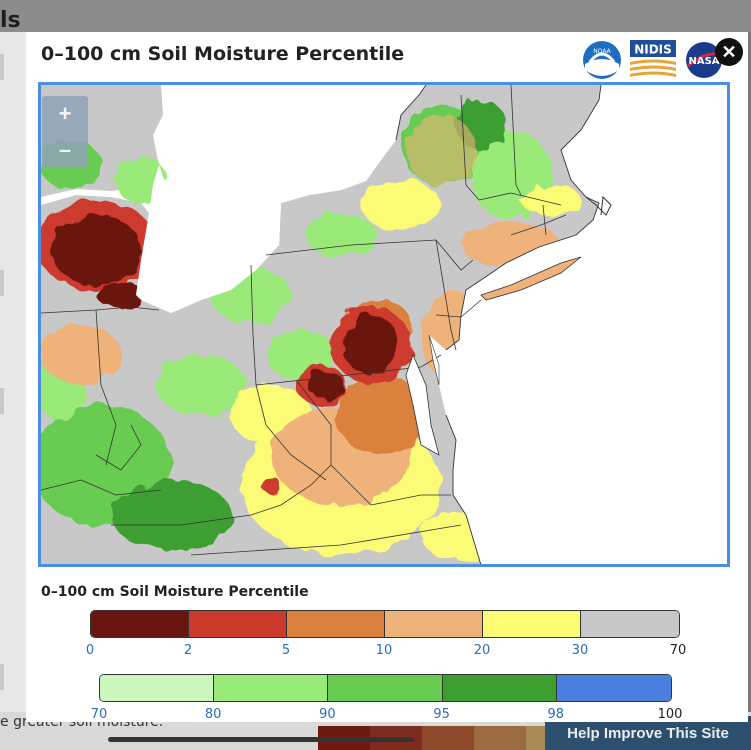 This screenshot has width=751, height=750. What do you see at coordinates (703, 61) in the screenshot?
I see `svg-text: NASA` at bounding box center [703, 61].